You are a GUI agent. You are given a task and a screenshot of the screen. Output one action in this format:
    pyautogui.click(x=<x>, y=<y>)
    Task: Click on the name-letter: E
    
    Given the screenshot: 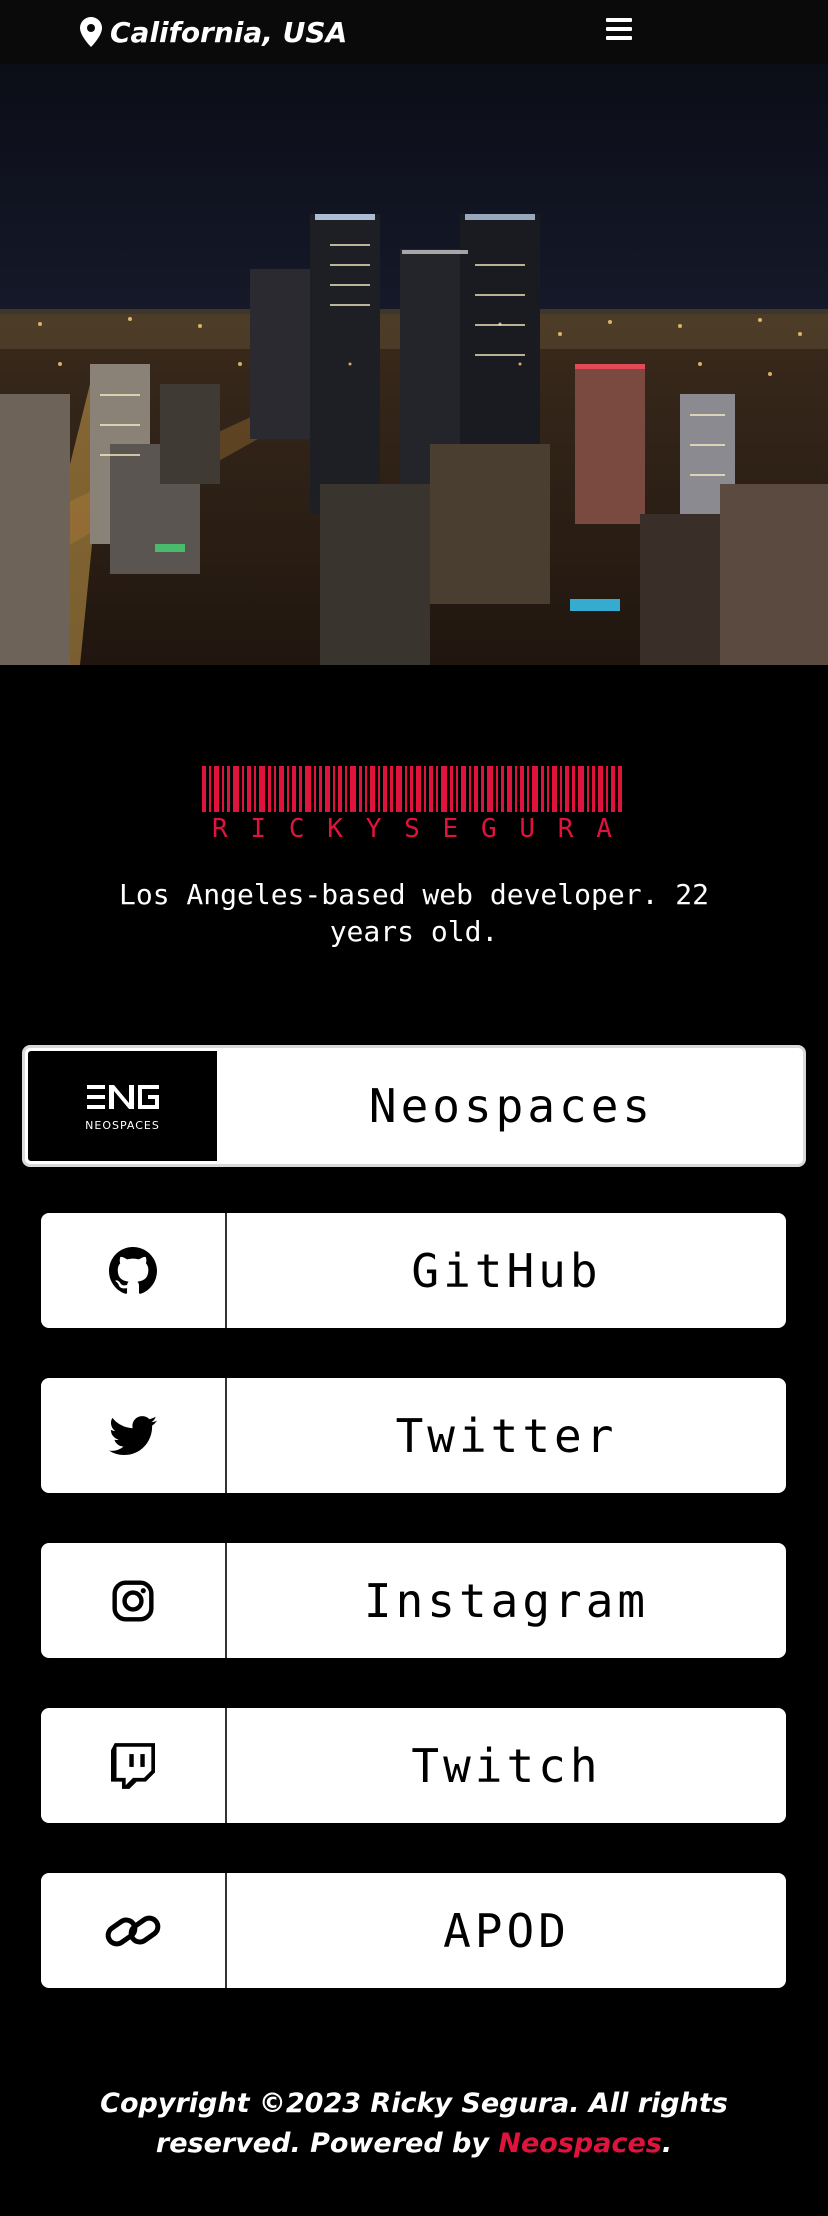 What is the action you would take?
    pyautogui.click(x=450, y=829)
    